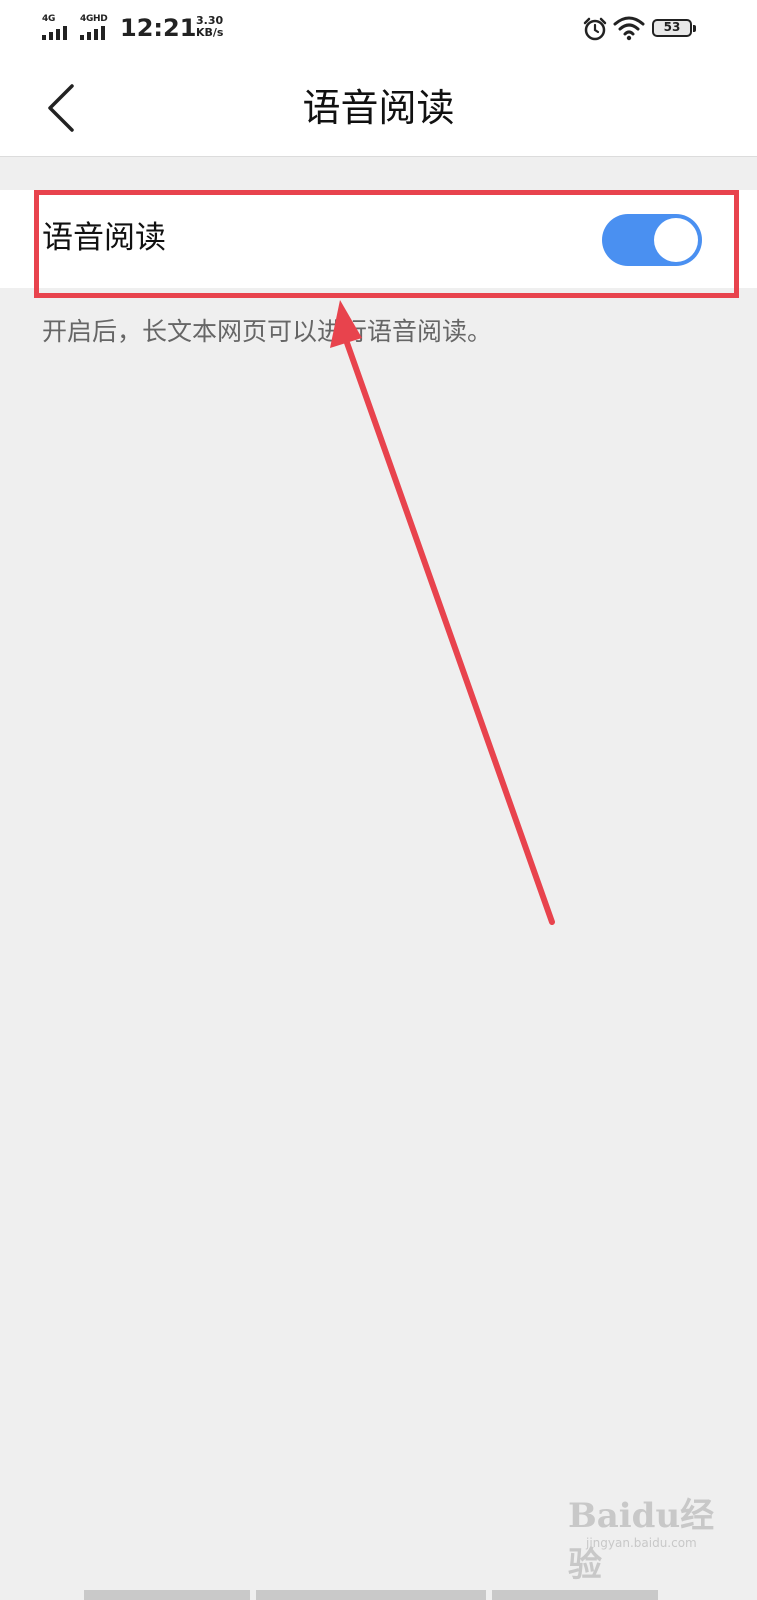  What do you see at coordinates (676, 240) in the screenshot?
I see `toggle-knob` at bounding box center [676, 240].